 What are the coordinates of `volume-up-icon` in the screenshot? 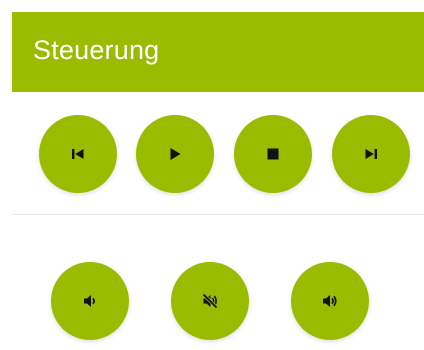 It's located at (330, 301).